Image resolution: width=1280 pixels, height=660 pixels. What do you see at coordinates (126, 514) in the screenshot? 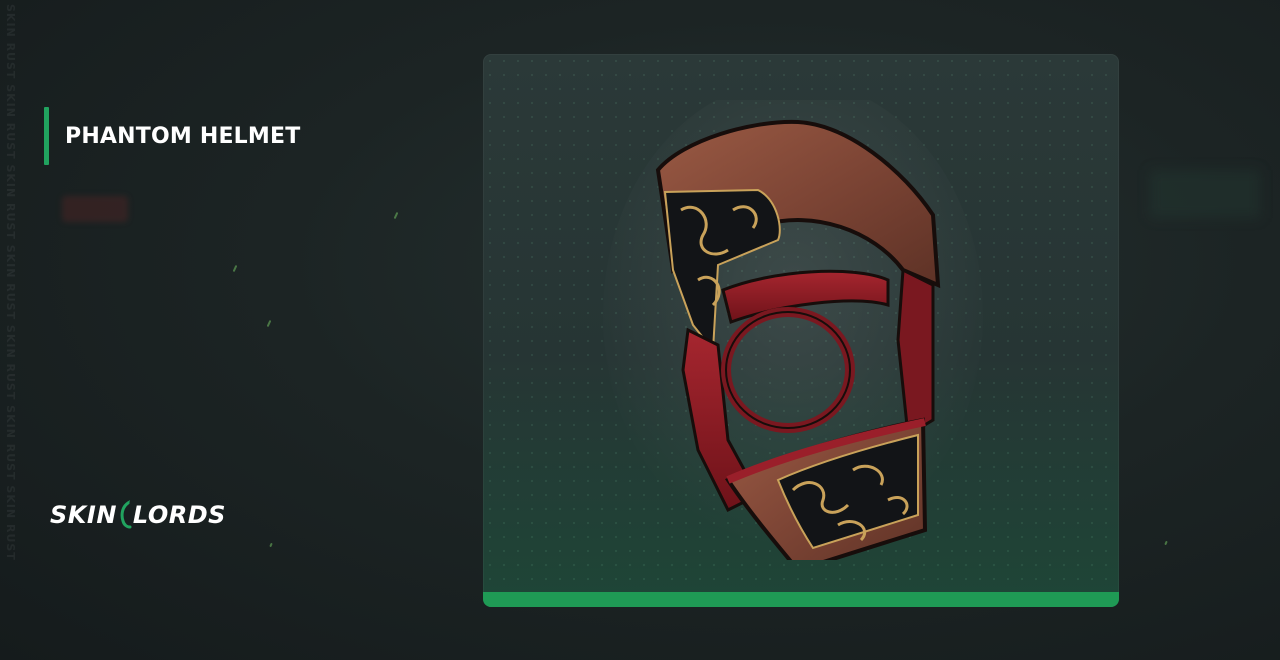
I see `dragon-mark-icon` at bounding box center [126, 514].